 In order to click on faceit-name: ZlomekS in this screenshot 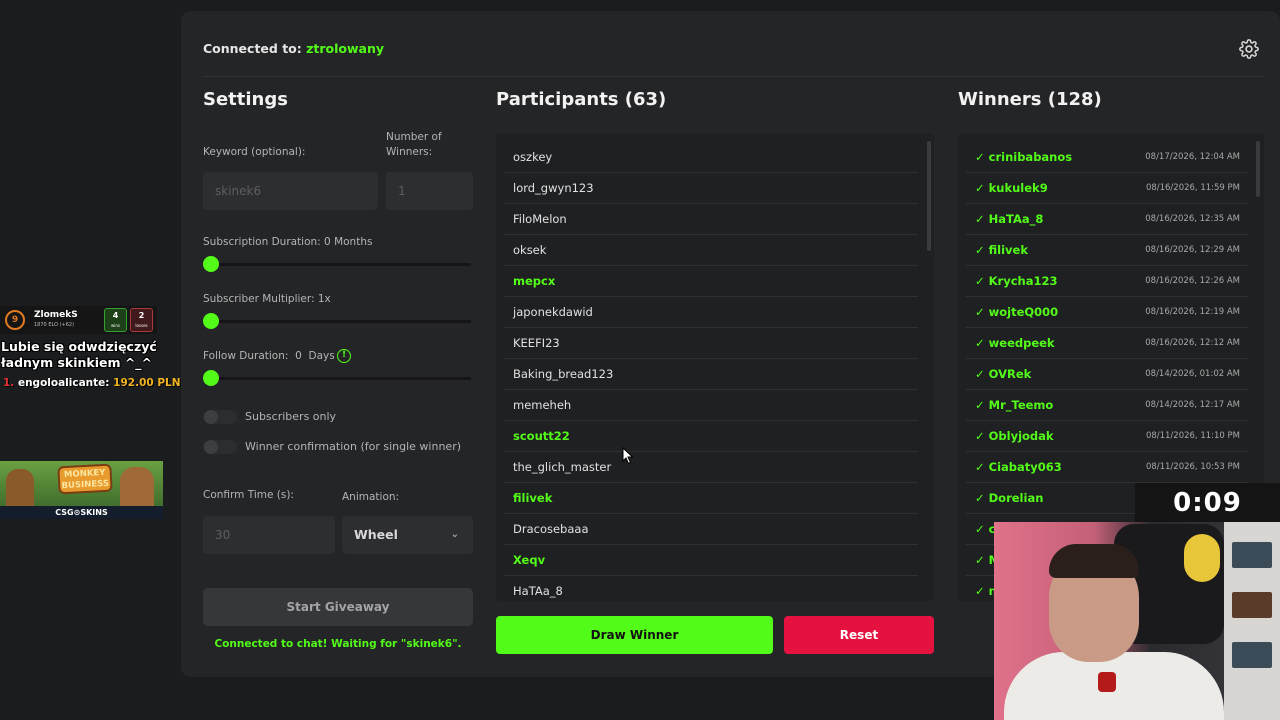, I will do `click(56, 315)`.